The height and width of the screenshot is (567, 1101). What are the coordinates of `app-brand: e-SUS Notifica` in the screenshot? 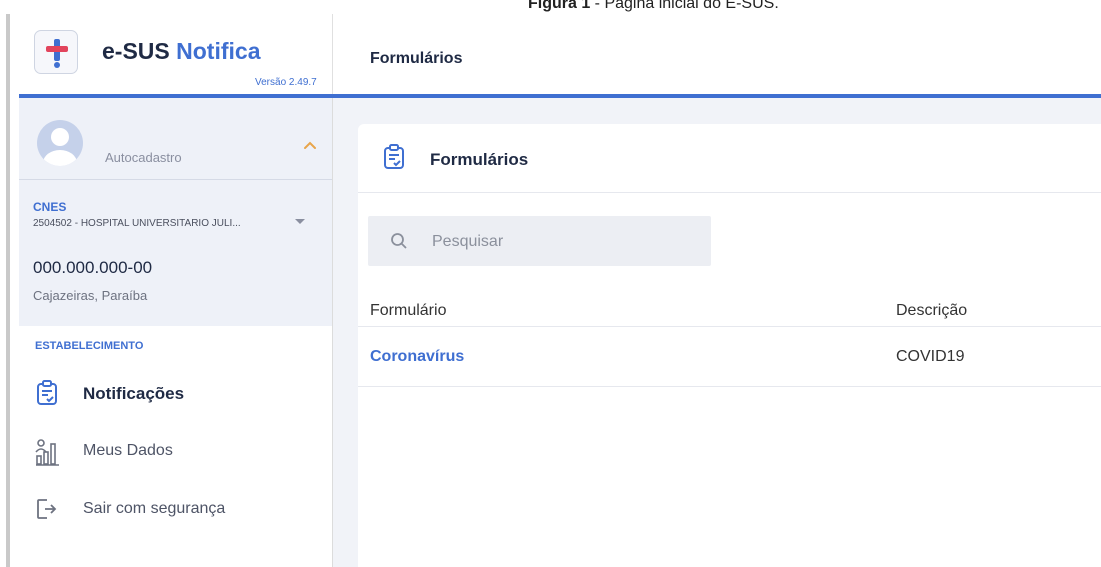 It's located at (181, 51).